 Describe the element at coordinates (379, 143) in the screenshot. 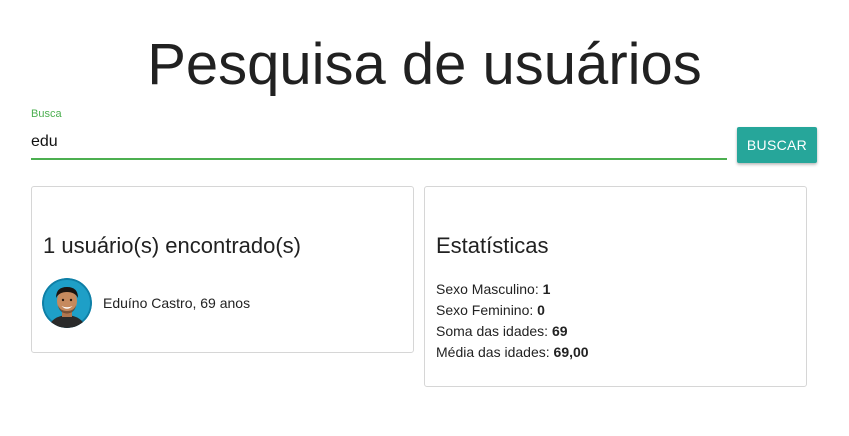

I see `search-input` at that location.